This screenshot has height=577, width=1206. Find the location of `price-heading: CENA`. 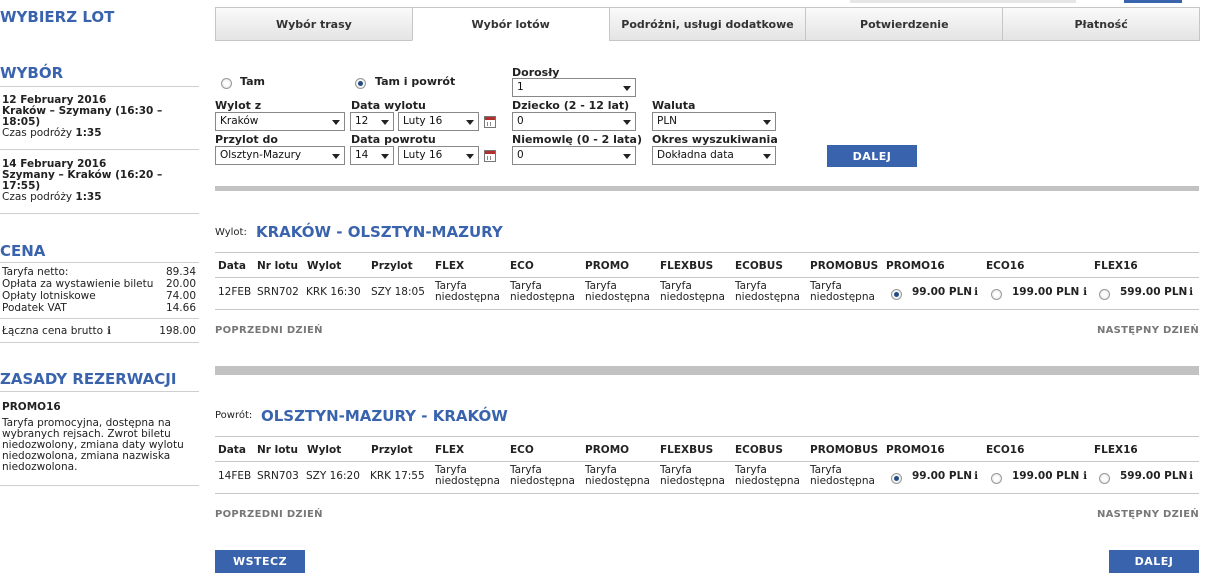

price-heading: CENA is located at coordinates (23, 251).